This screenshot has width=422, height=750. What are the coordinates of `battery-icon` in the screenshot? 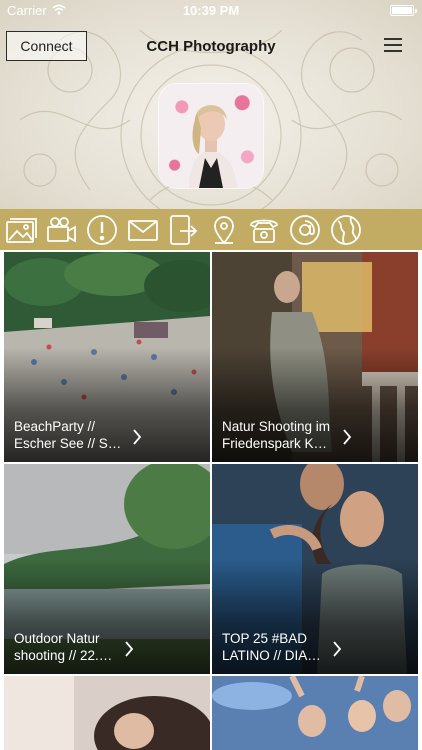 It's located at (403, 10).